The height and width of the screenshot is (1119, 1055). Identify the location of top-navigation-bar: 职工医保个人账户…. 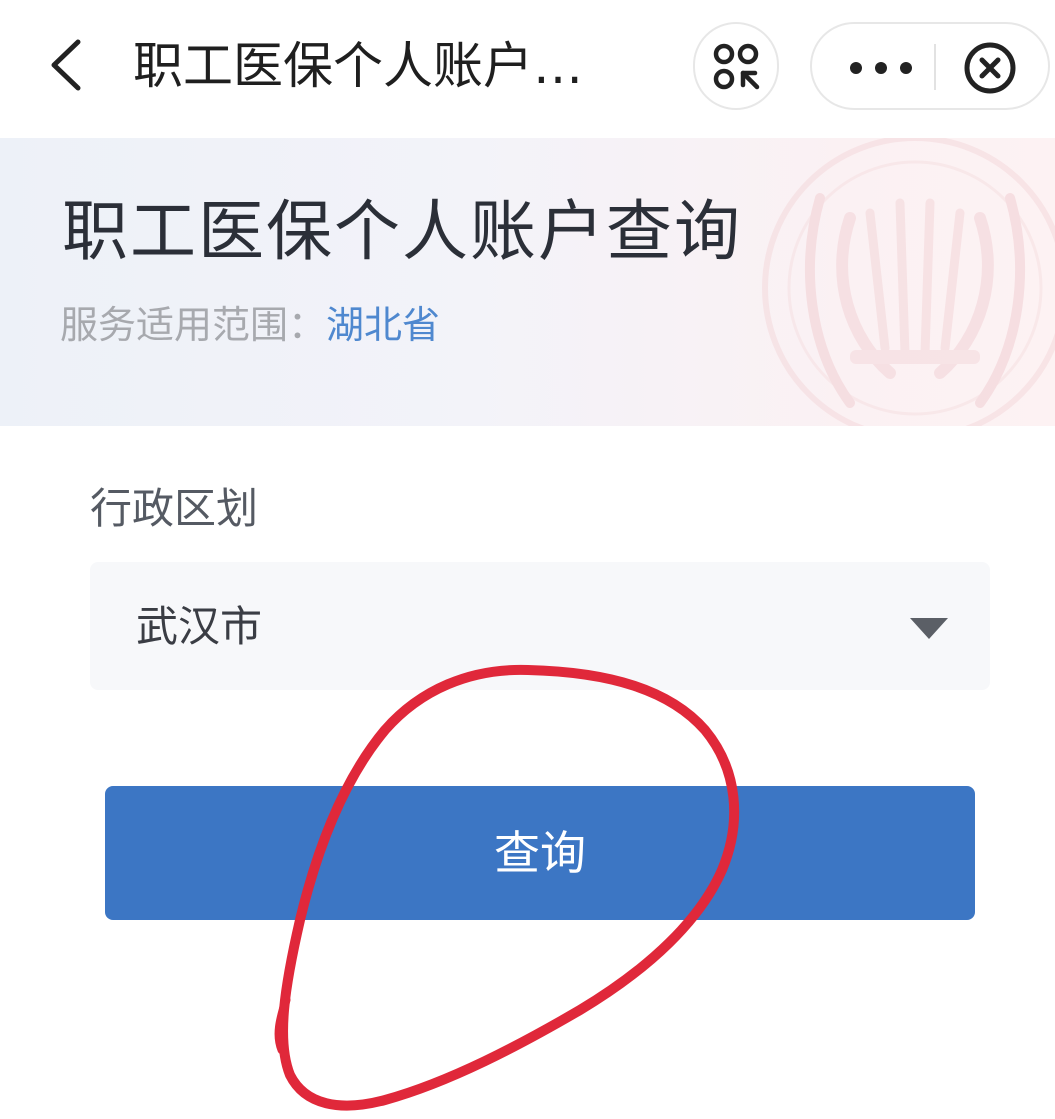
(527, 69).